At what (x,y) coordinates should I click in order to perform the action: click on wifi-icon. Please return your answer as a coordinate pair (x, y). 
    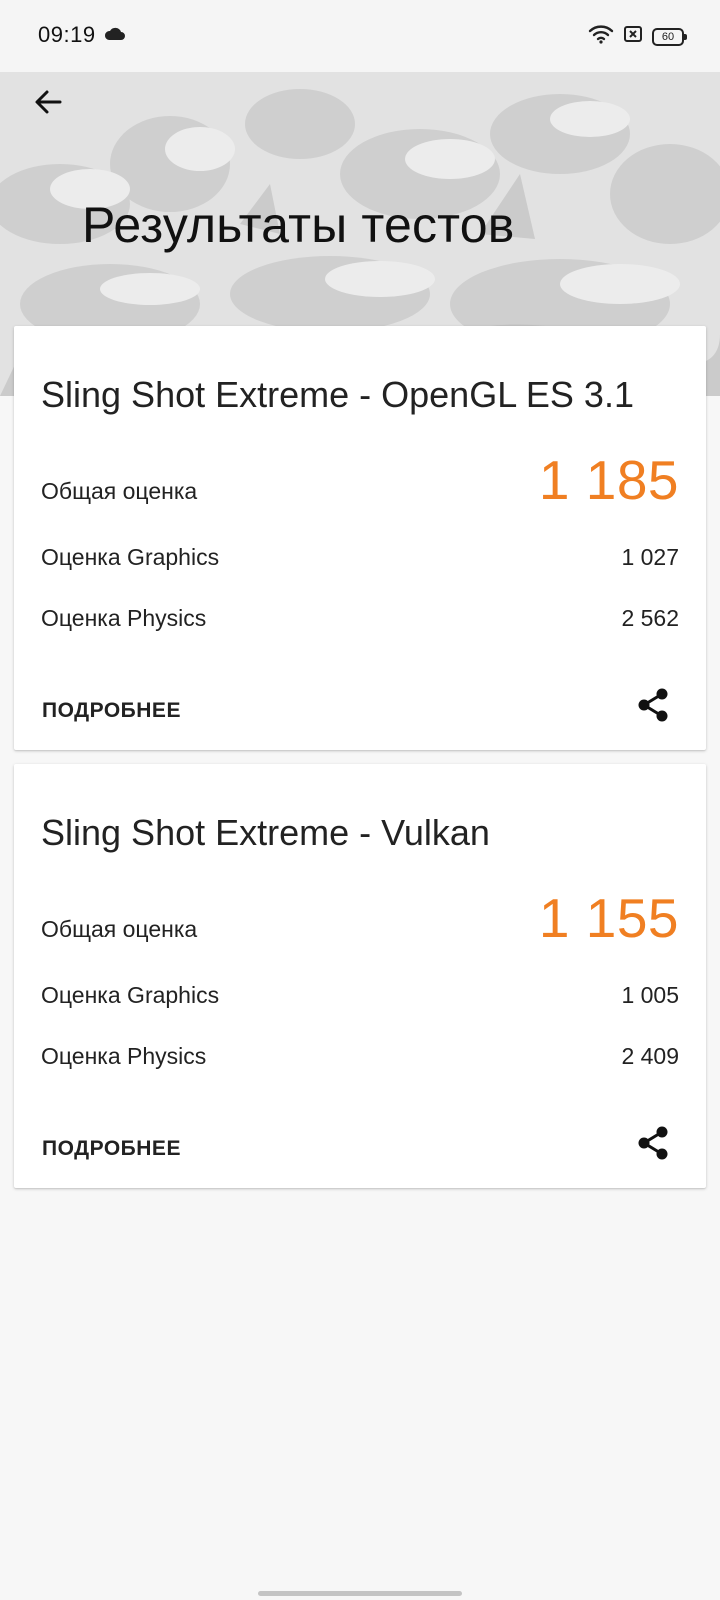
    Looking at the image, I should click on (601, 36).